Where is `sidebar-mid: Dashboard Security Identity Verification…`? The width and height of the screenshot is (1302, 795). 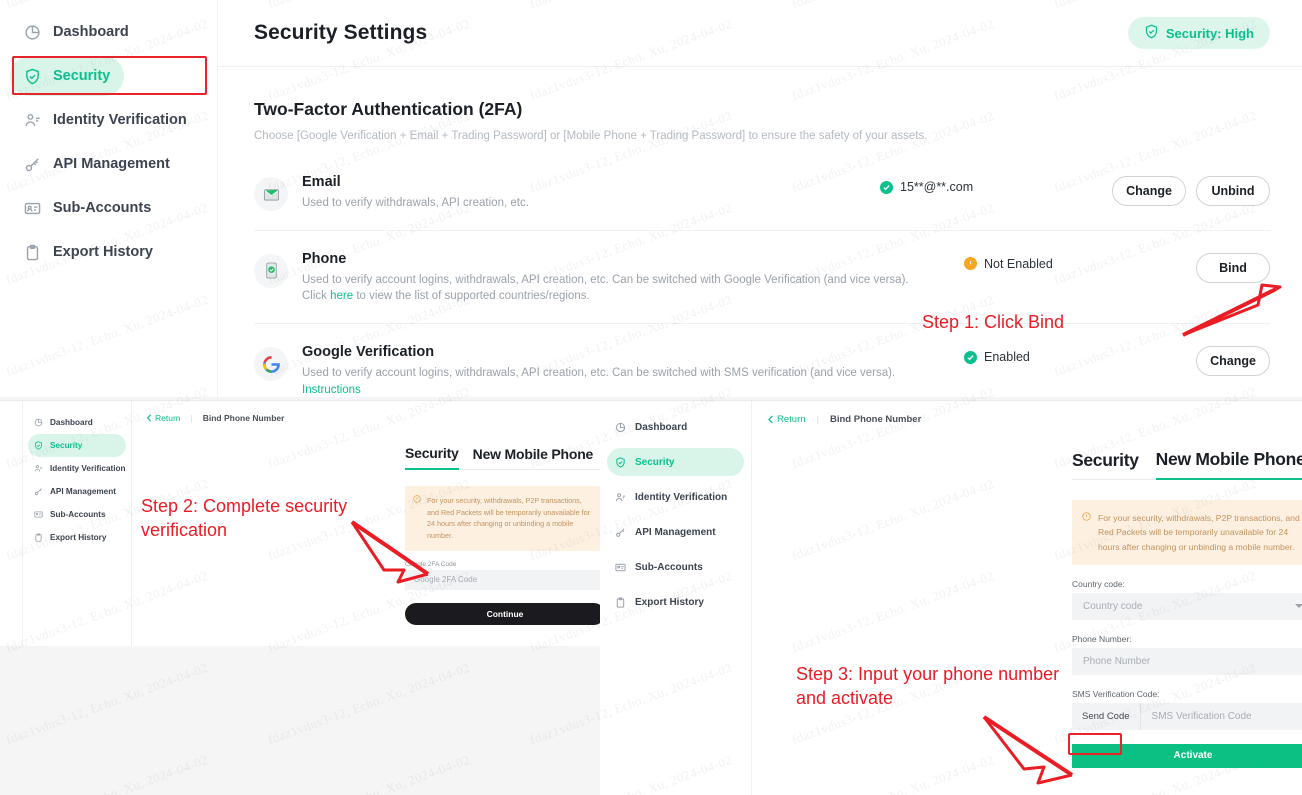 sidebar-mid: Dashboard Security Identity Verification… is located at coordinates (77, 523).